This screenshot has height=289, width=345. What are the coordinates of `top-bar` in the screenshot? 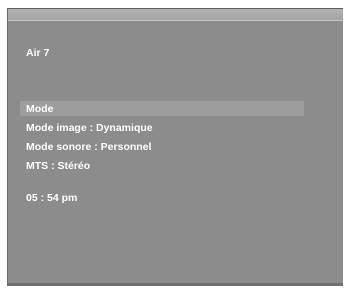 It's located at (175, 15).